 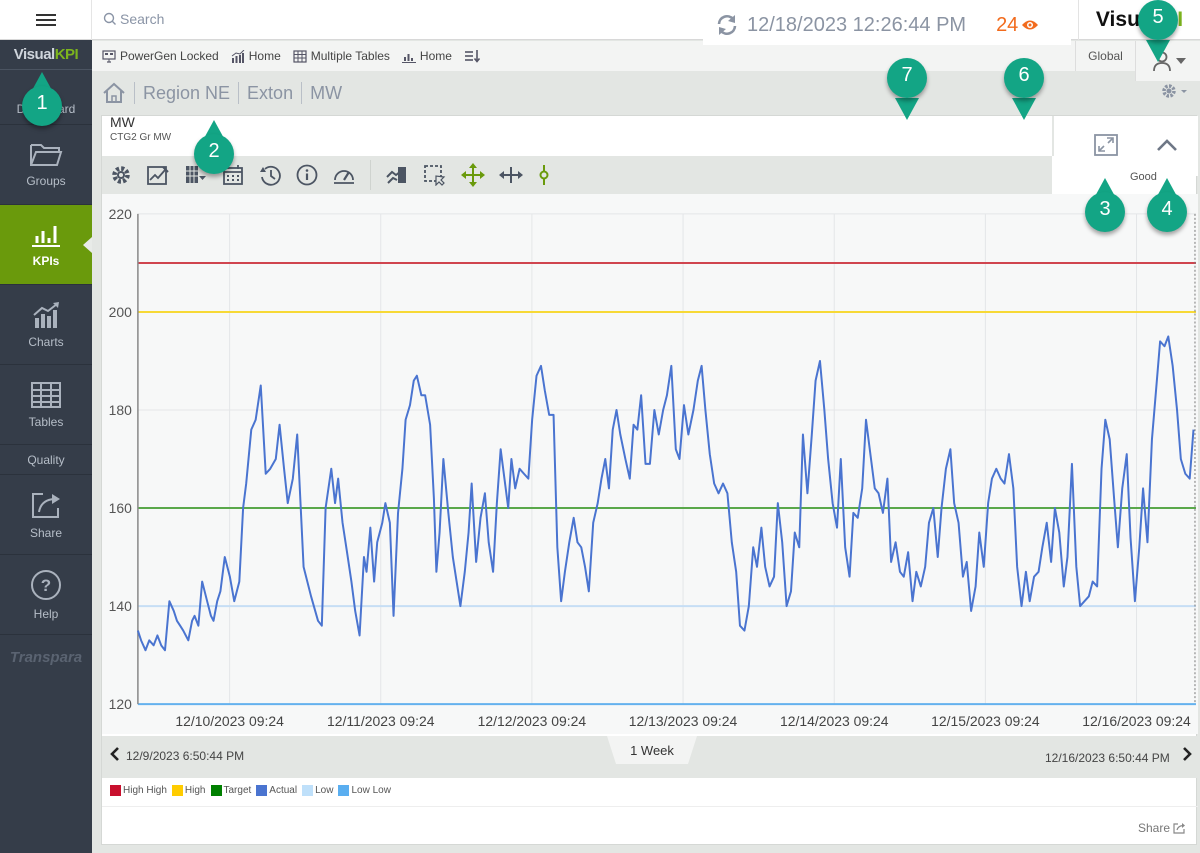 I want to click on x-tick-label: 12/13/2023 09:24, so click(x=683, y=721).